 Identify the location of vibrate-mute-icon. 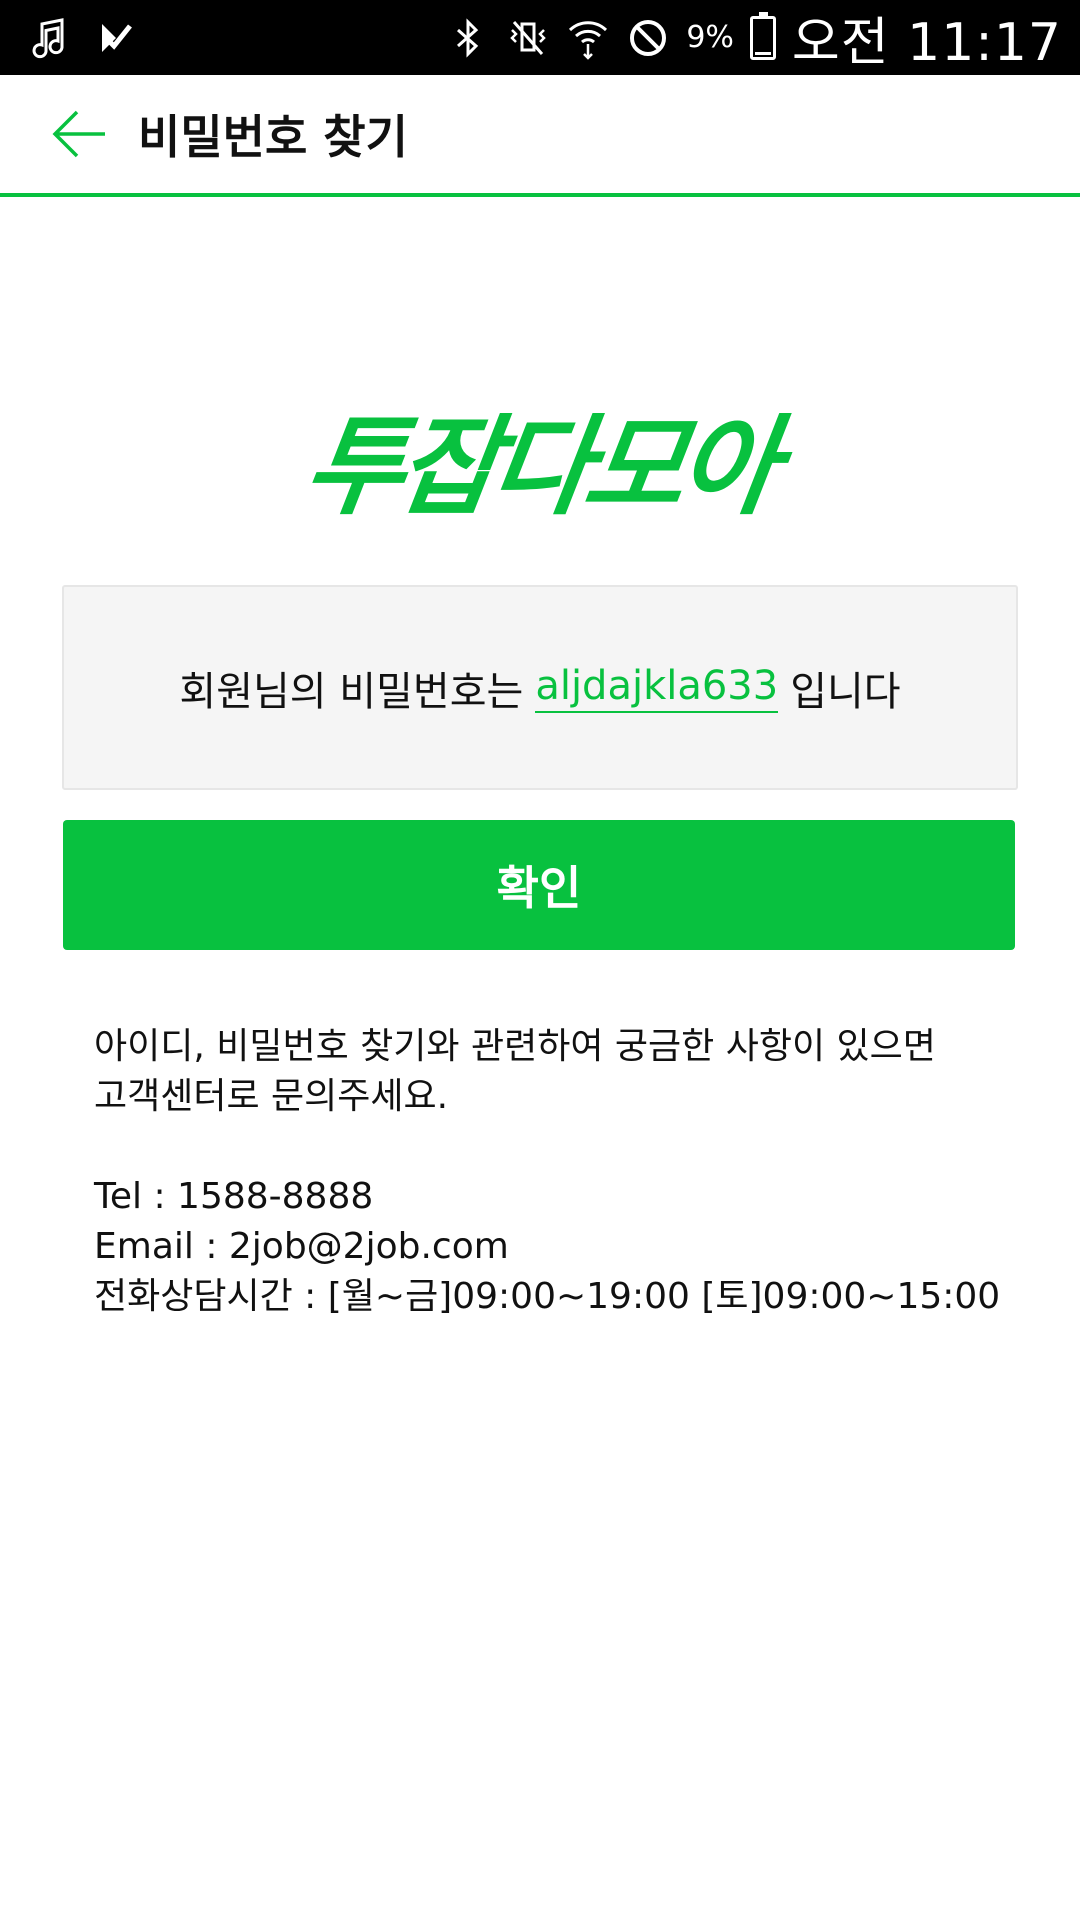
(528, 38).